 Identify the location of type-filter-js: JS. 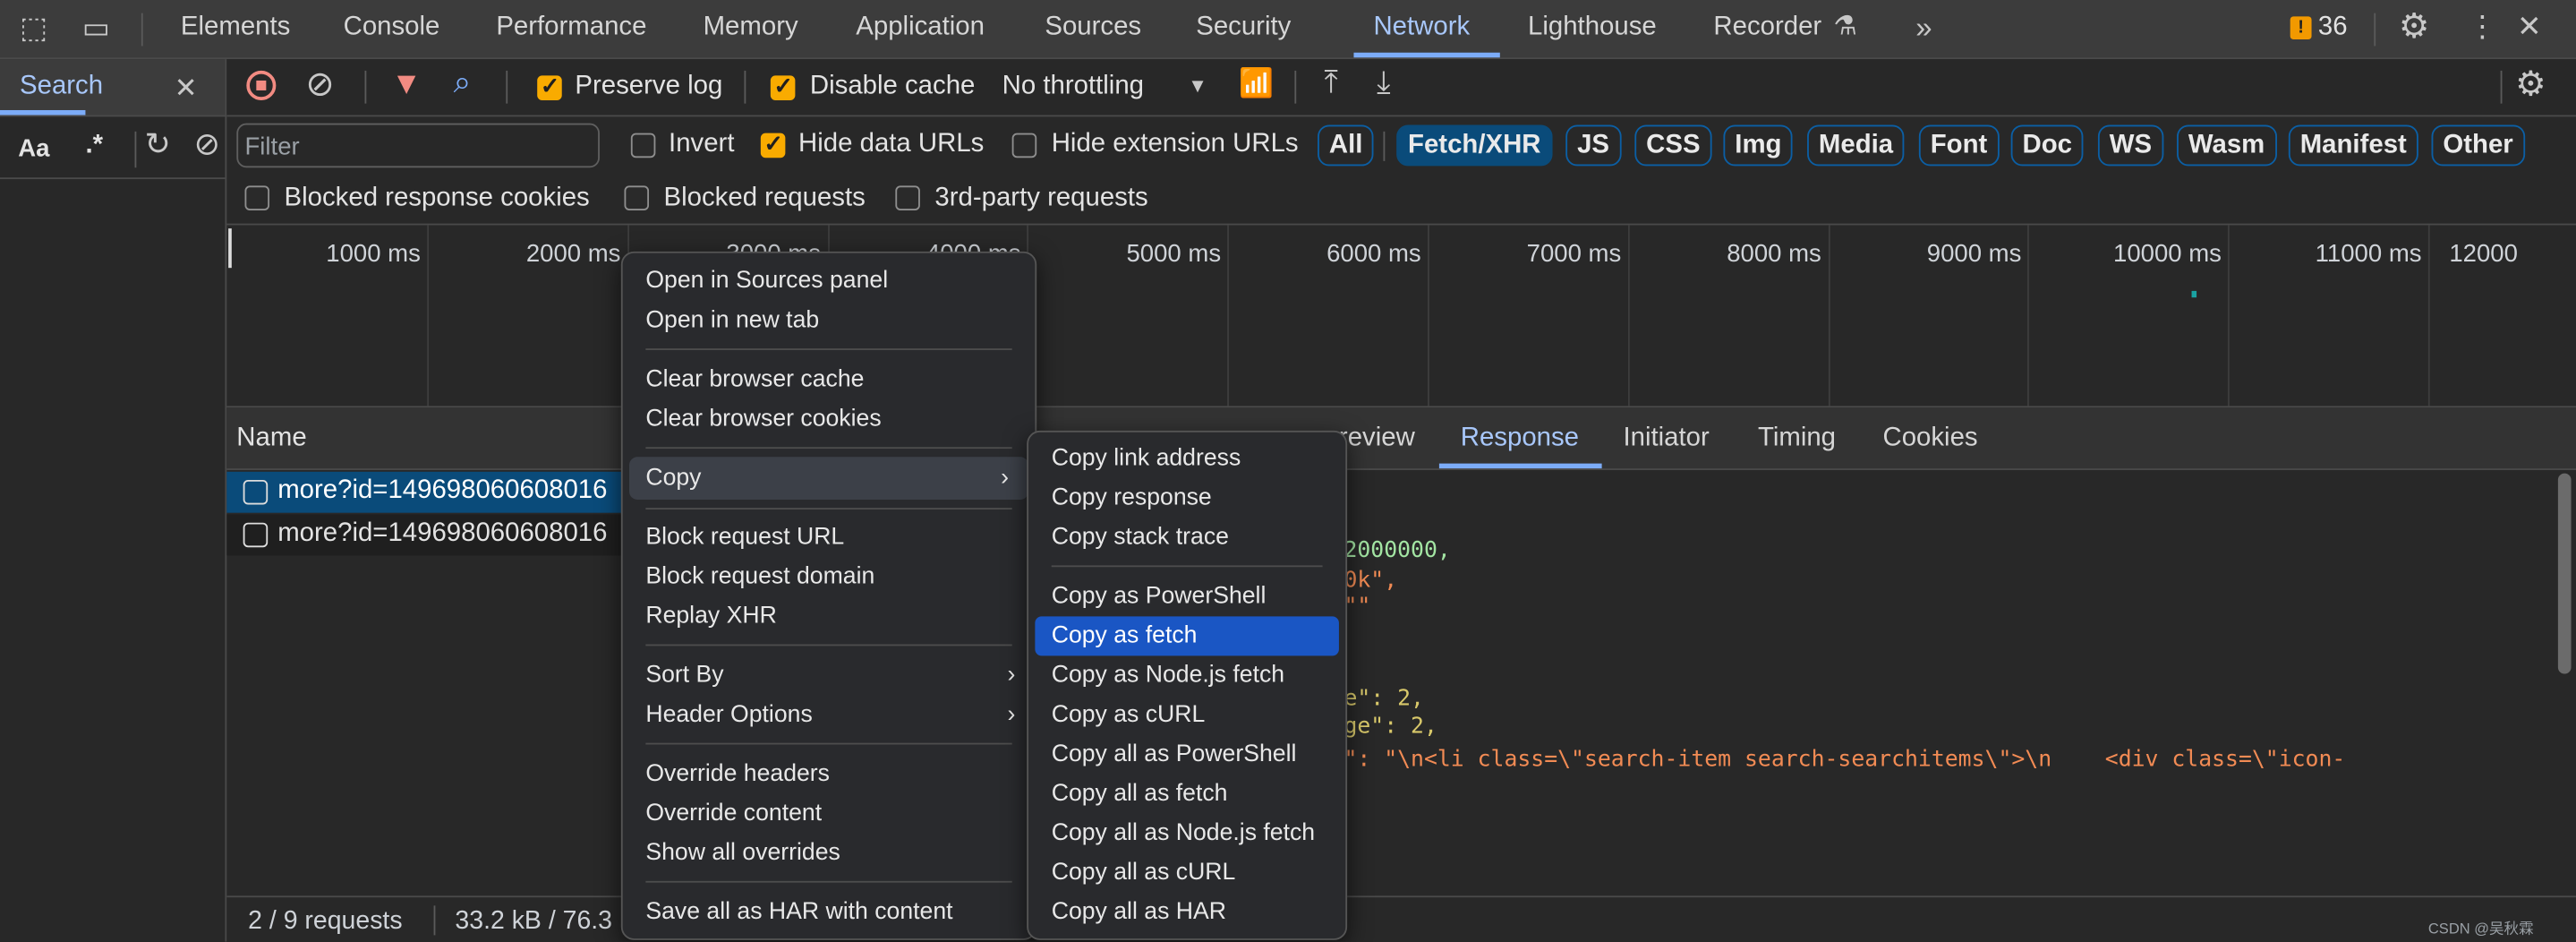
(1593, 145).